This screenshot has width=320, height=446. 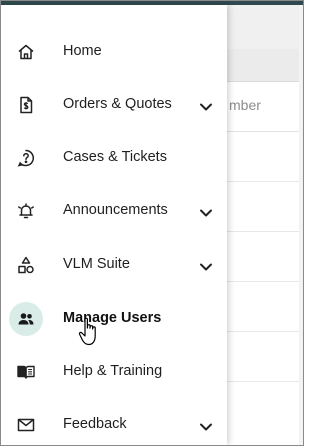 I want to click on menu-item-help-training: Help & Training, so click(x=114, y=372).